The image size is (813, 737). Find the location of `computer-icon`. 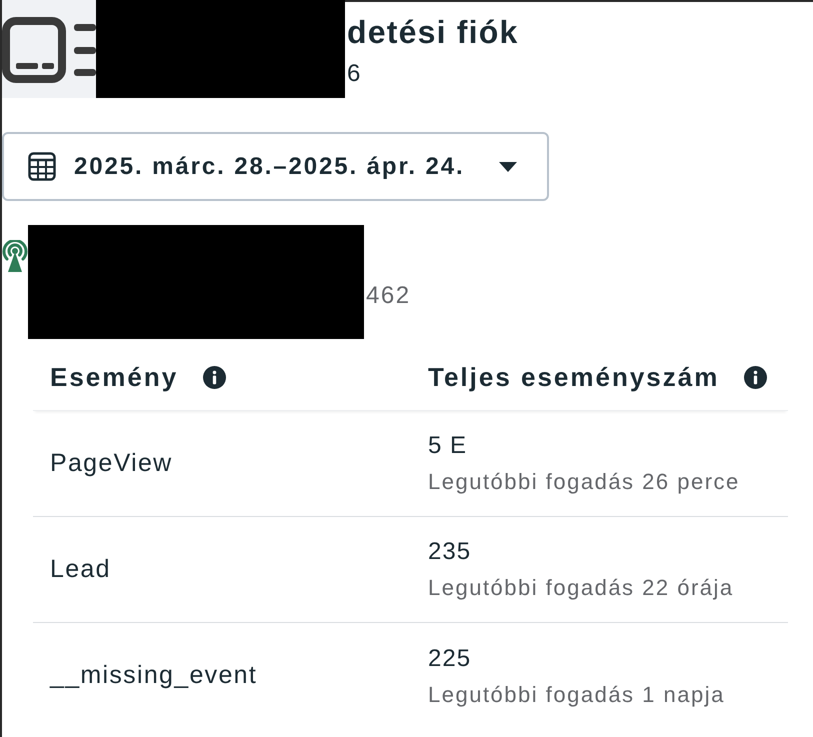

computer-icon is located at coordinates (49, 49).